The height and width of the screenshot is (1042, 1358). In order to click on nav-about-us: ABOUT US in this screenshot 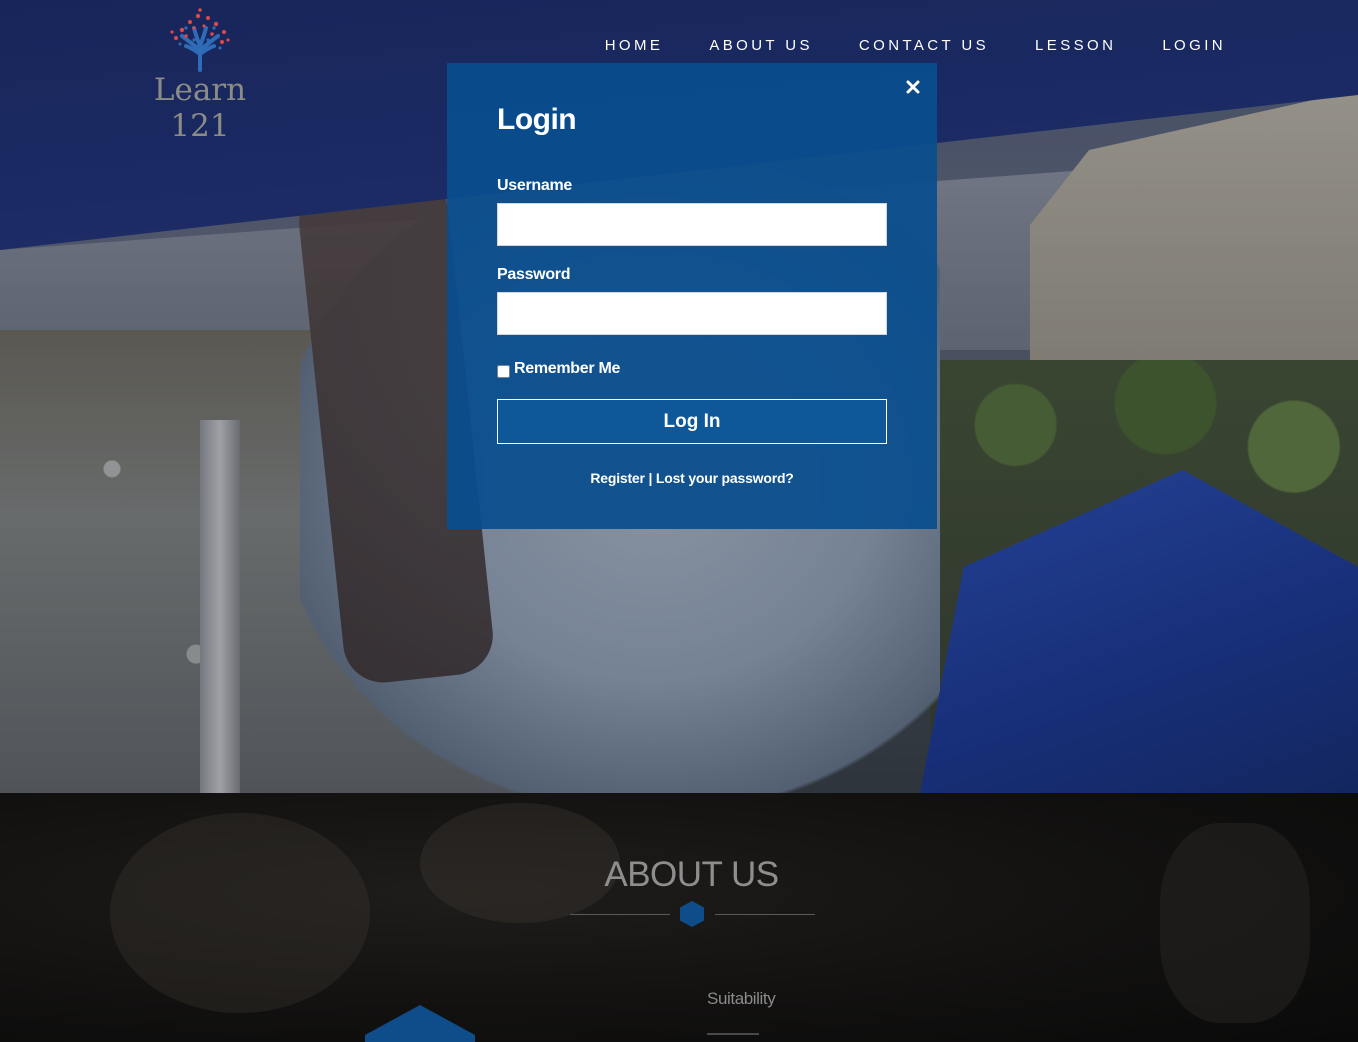, I will do `click(761, 45)`.